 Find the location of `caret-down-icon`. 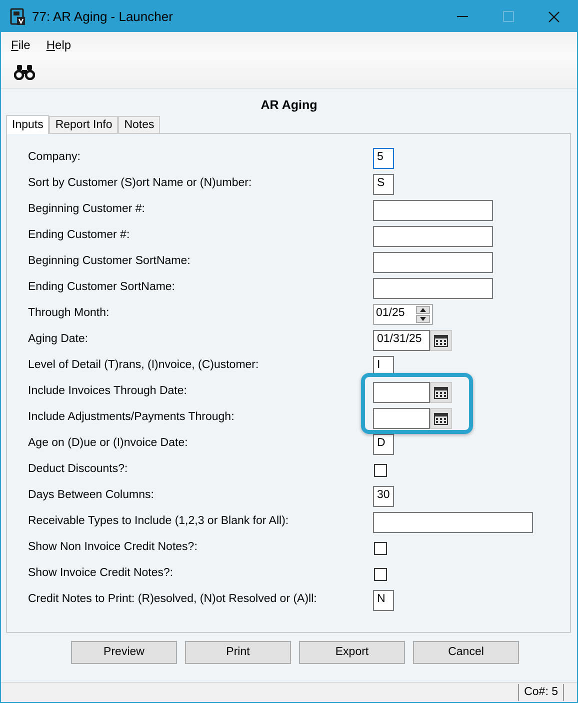

caret-down-icon is located at coordinates (423, 318).